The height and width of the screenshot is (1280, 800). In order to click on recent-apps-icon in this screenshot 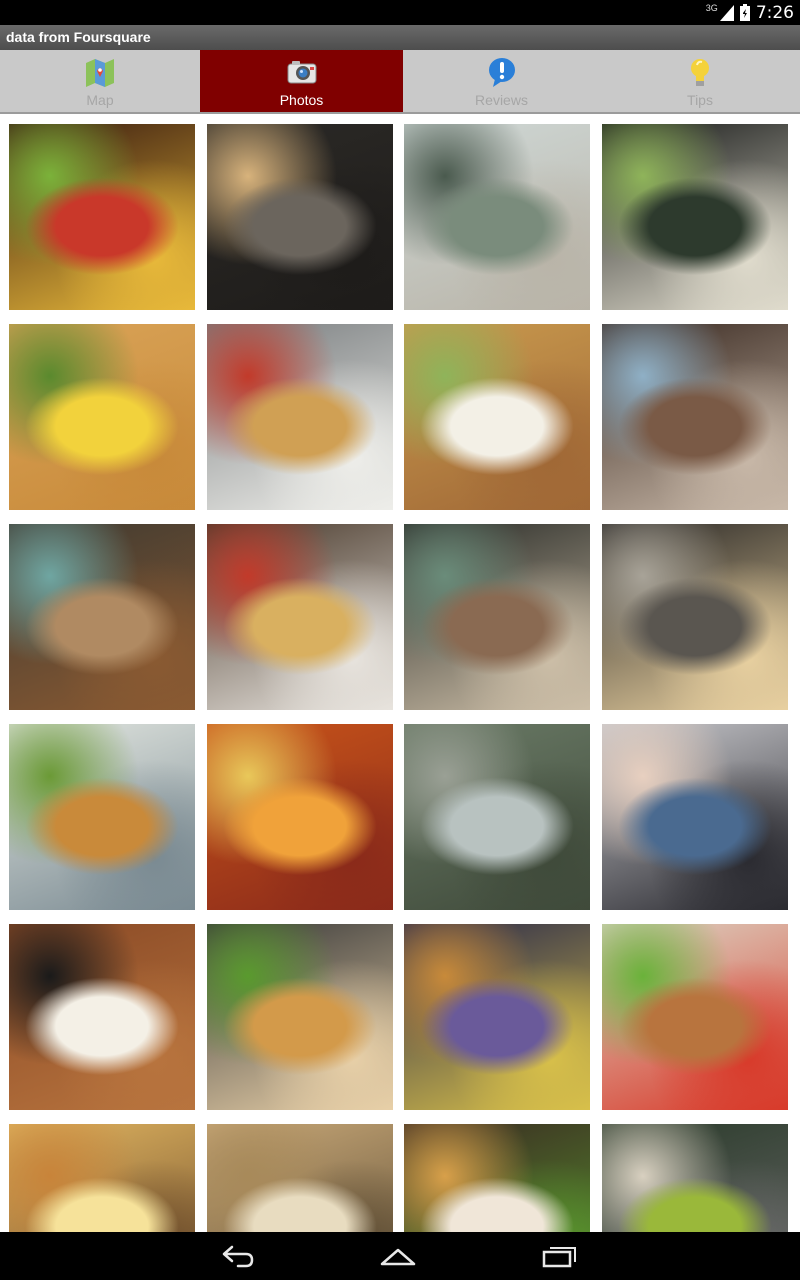, I will do `click(560, 1256)`.